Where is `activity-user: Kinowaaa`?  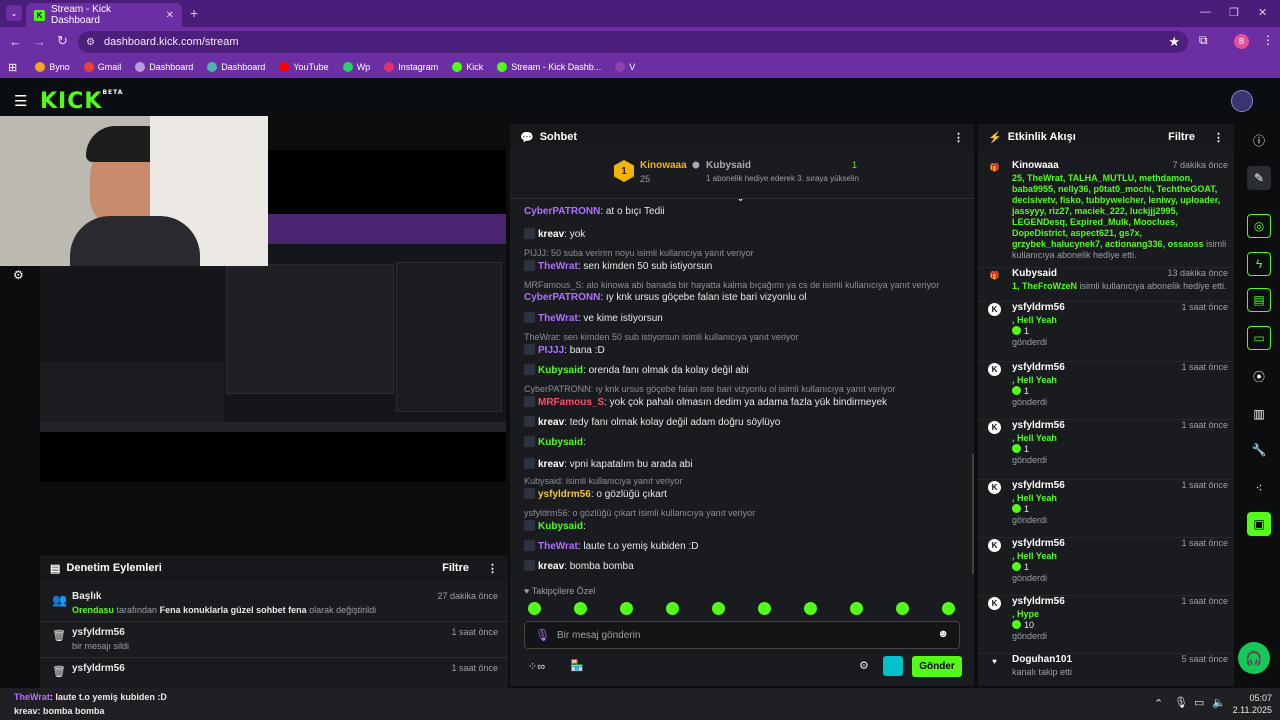 activity-user: Kinowaaa is located at coordinates (1035, 165).